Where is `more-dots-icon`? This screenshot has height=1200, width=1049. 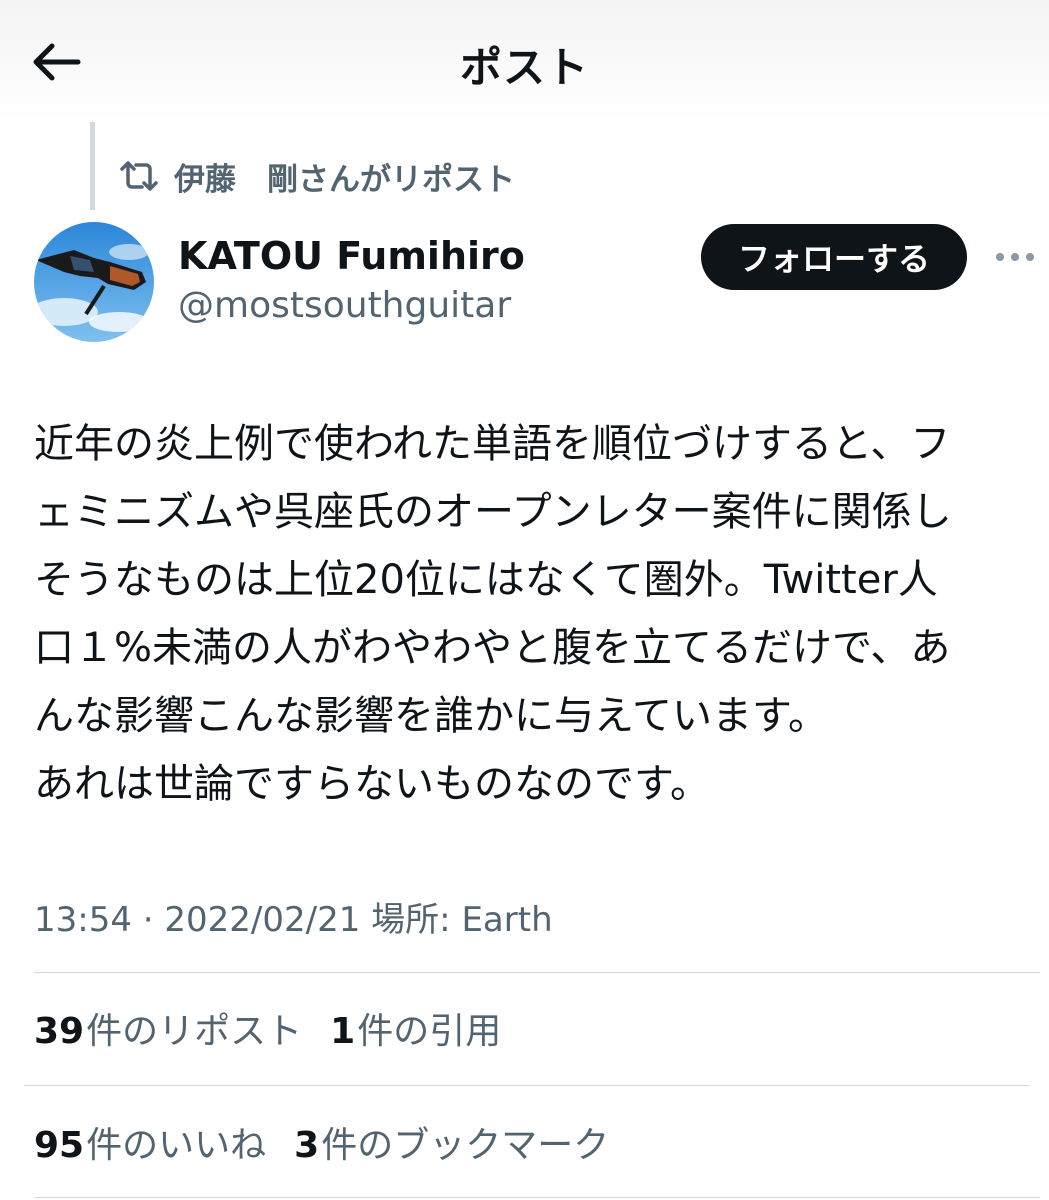 more-dots-icon is located at coordinates (1015, 257).